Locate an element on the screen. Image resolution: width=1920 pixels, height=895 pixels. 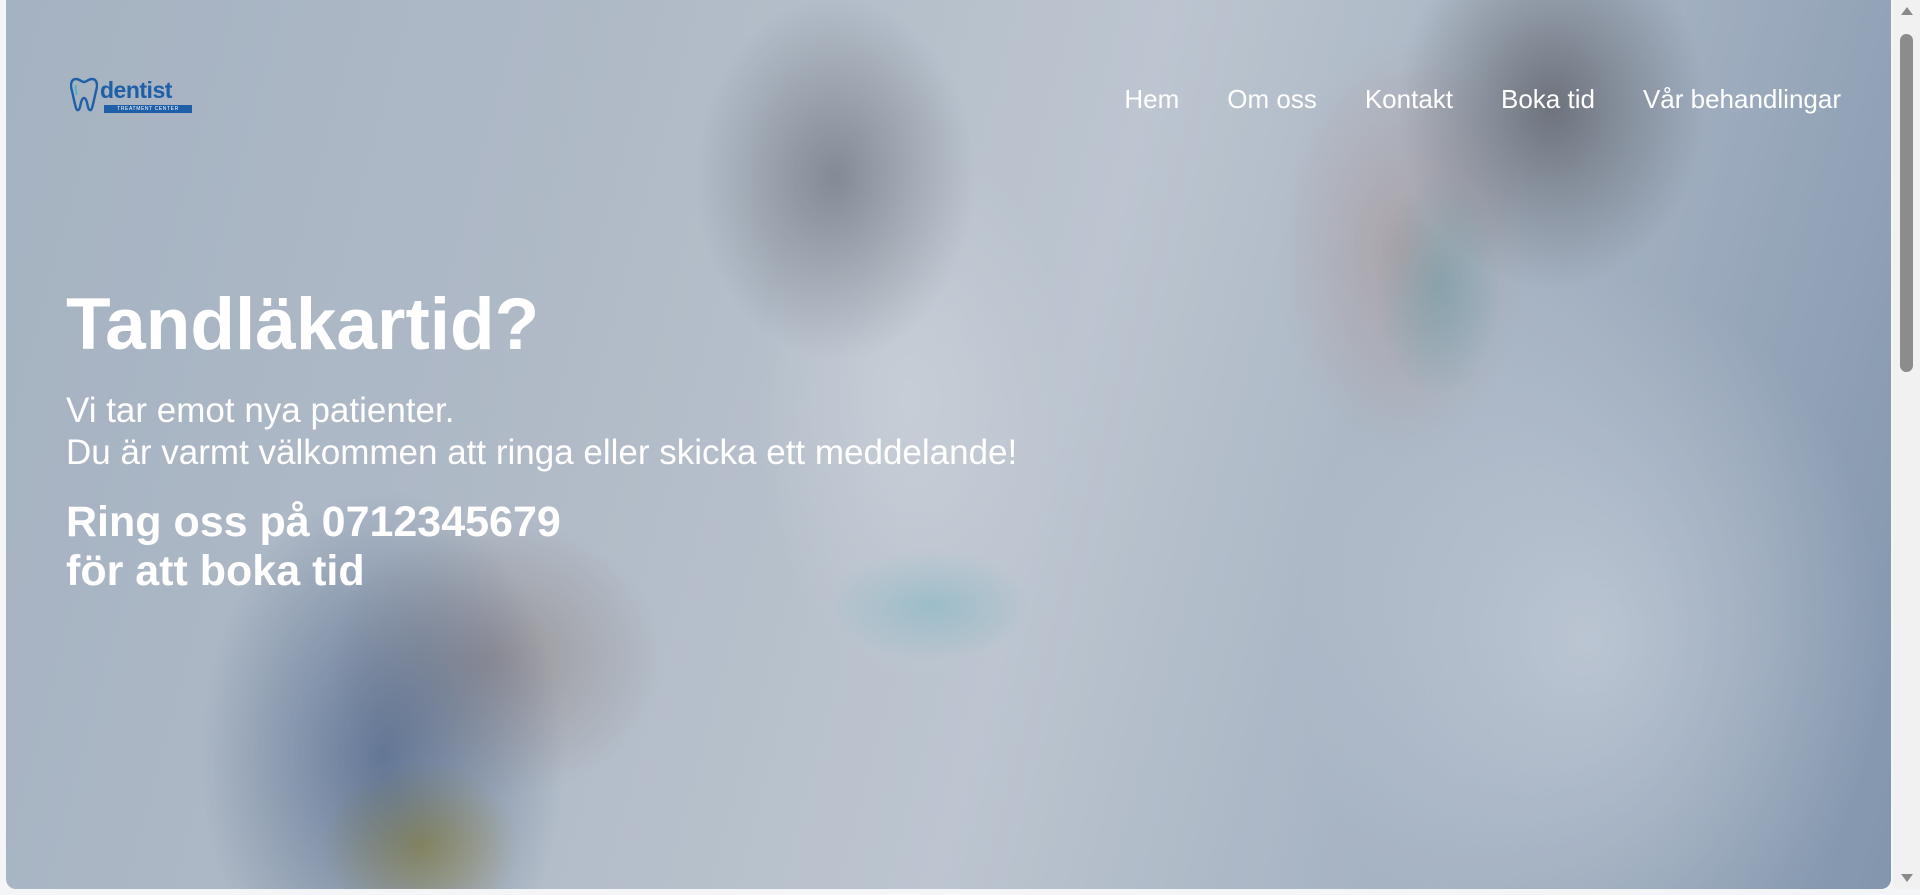
scroll-down-arrow-icon is located at coordinates (1907, 878).